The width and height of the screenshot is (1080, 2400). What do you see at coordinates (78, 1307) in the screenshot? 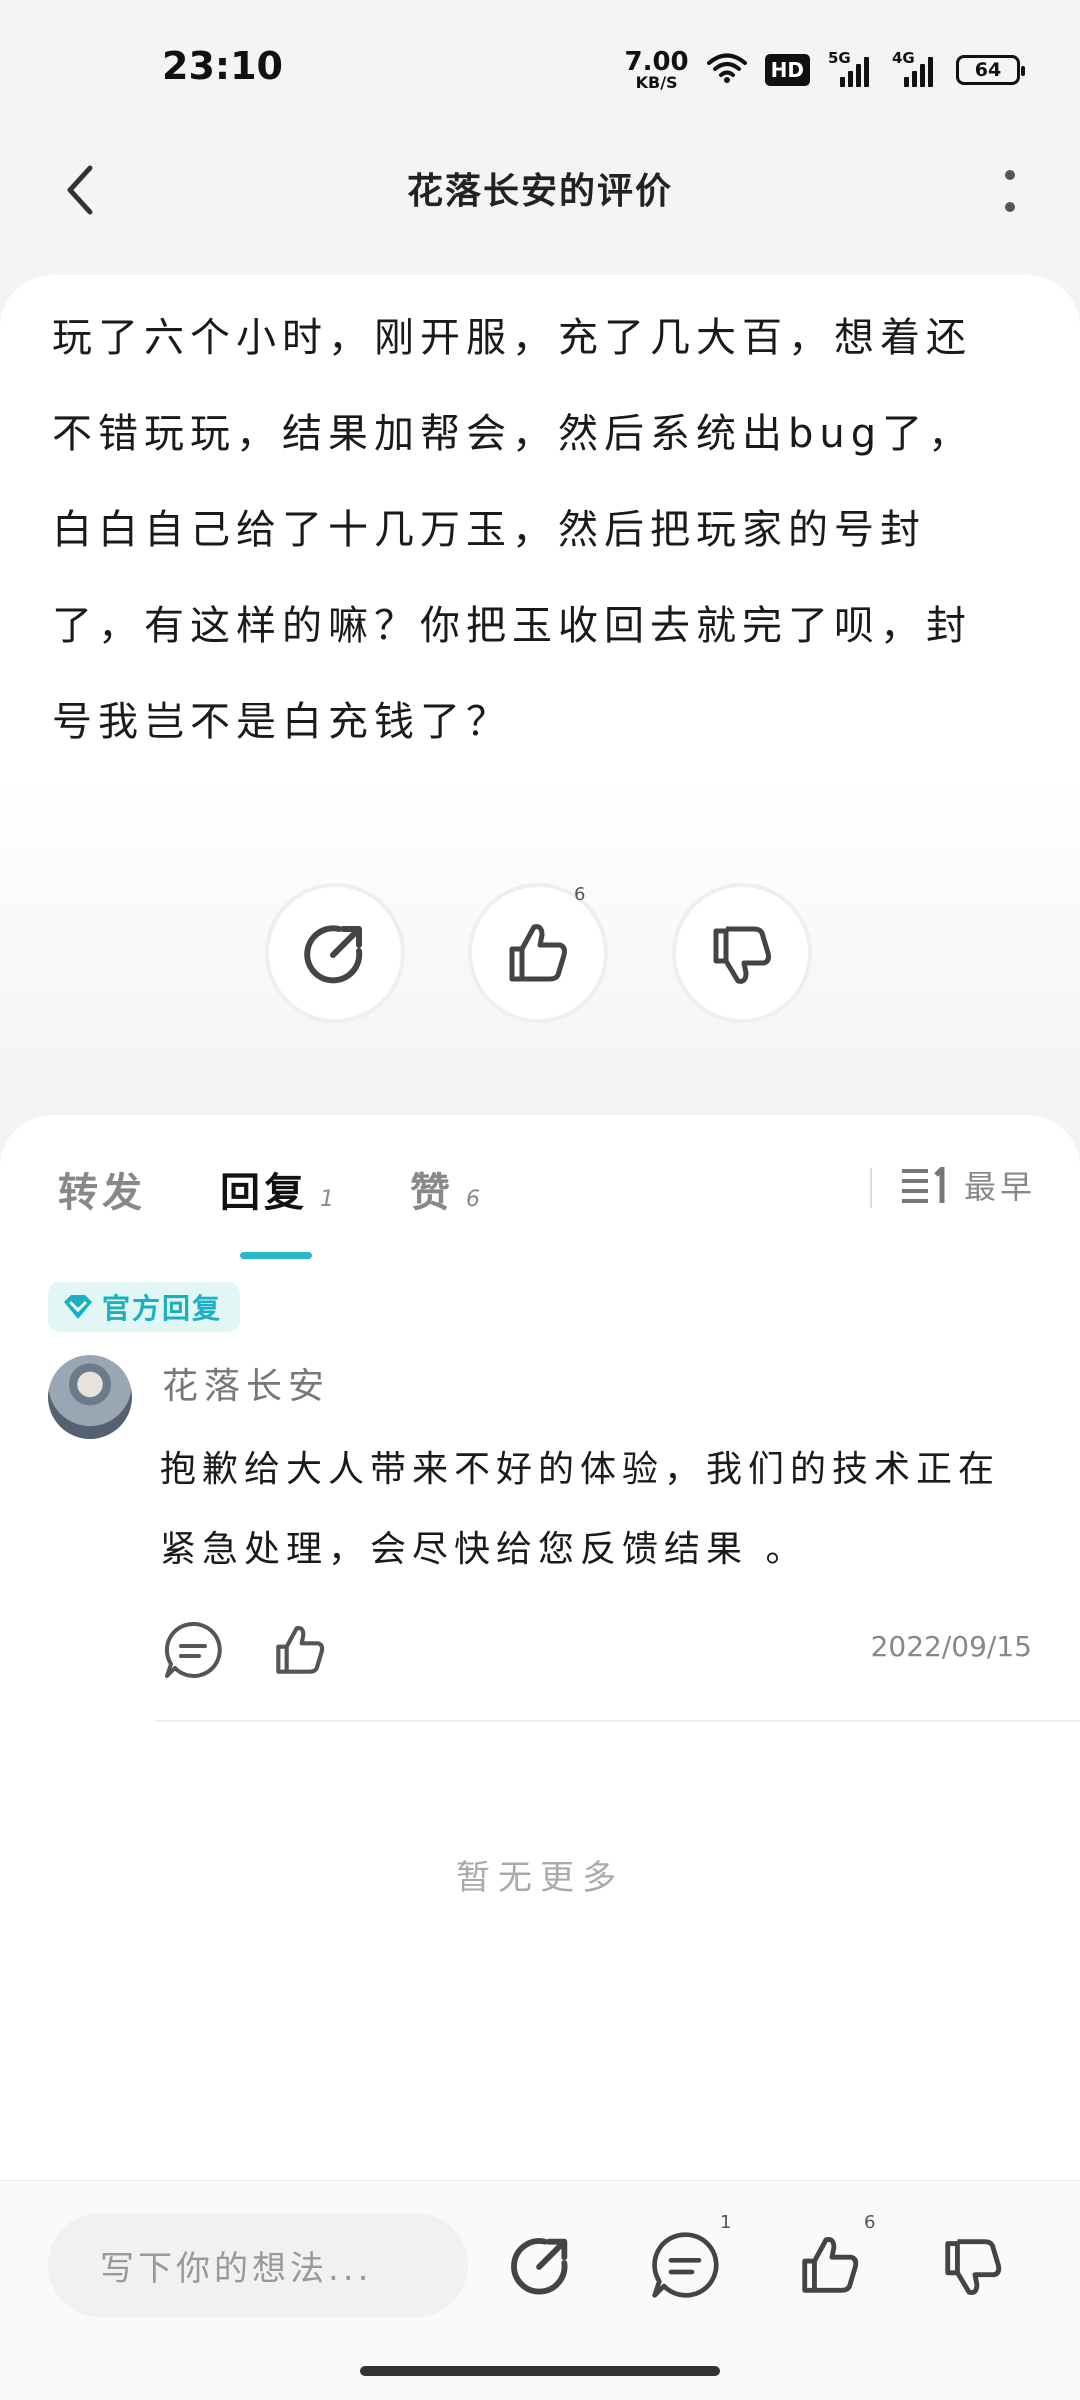
I see `diamond-icon` at bounding box center [78, 1307].